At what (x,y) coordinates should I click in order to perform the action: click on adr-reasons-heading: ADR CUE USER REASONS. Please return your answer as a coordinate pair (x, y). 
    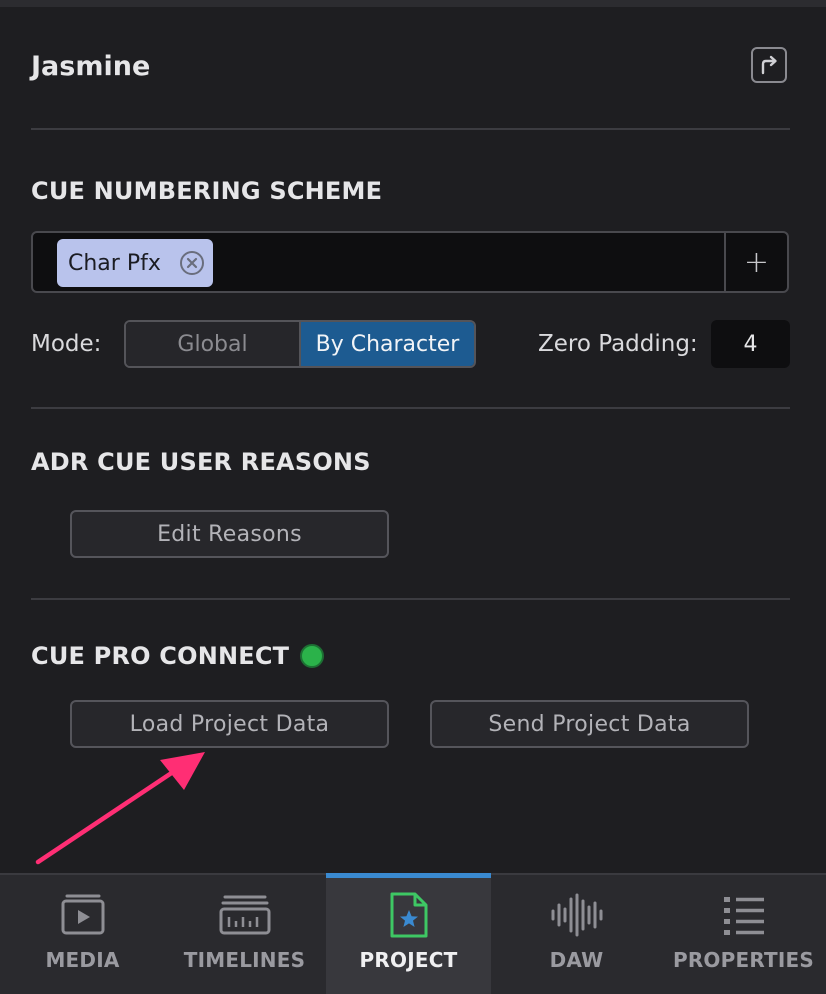
    Looking at the image, I should click on (201, 462).